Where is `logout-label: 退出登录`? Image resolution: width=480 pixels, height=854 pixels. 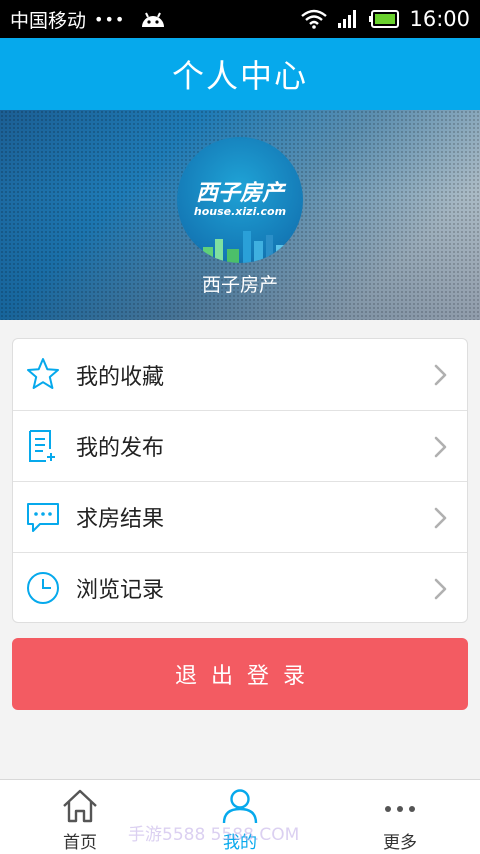
logout-label: 退出登录 is located at coordinates (246, 676).